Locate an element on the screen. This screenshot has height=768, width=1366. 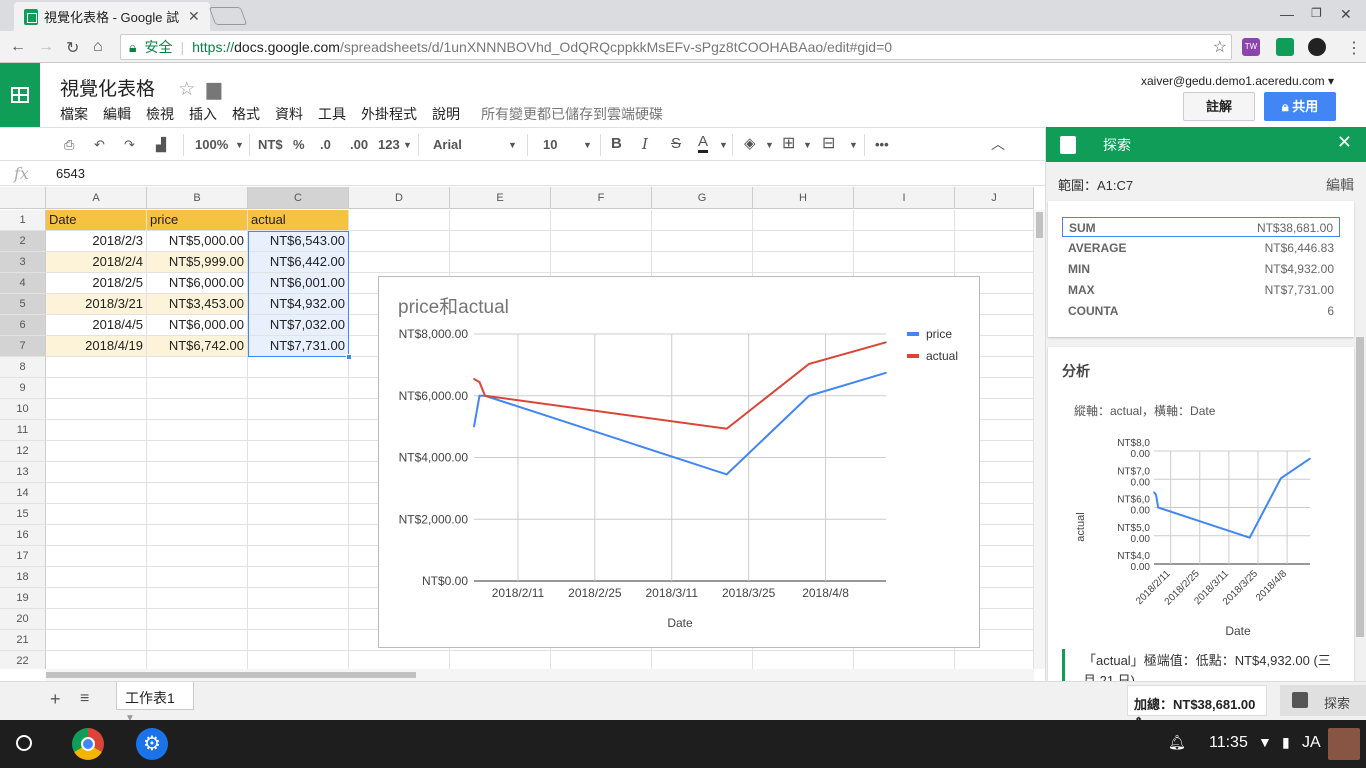
star-icon: ☆ is located at coordinates (186, 89).